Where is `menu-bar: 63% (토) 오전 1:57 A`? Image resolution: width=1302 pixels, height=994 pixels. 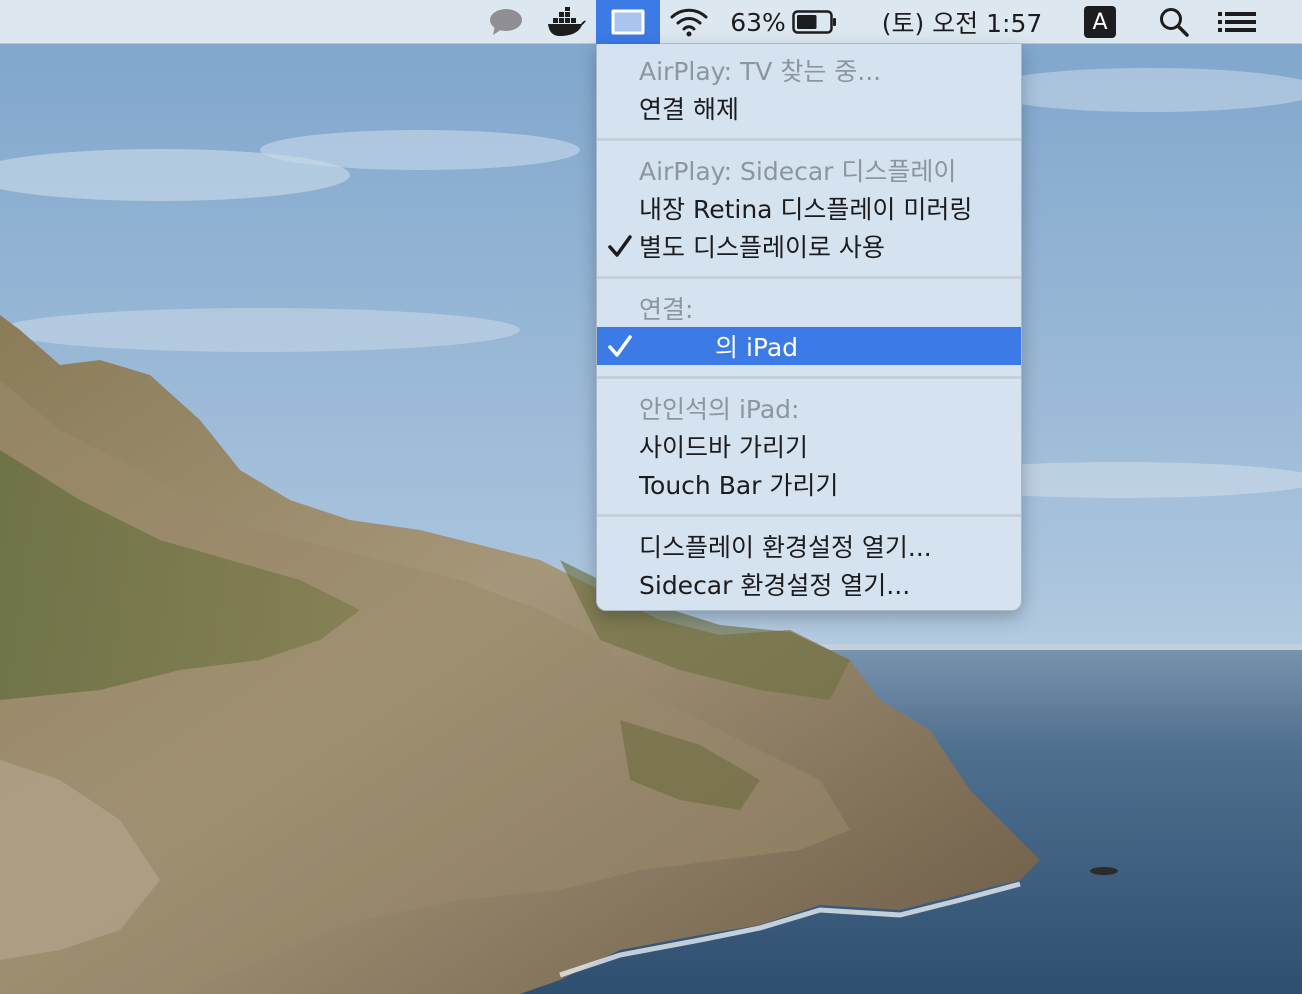
menu-bar: 63% (토) 오전 1:57 A is located at coordinates (651, 22).